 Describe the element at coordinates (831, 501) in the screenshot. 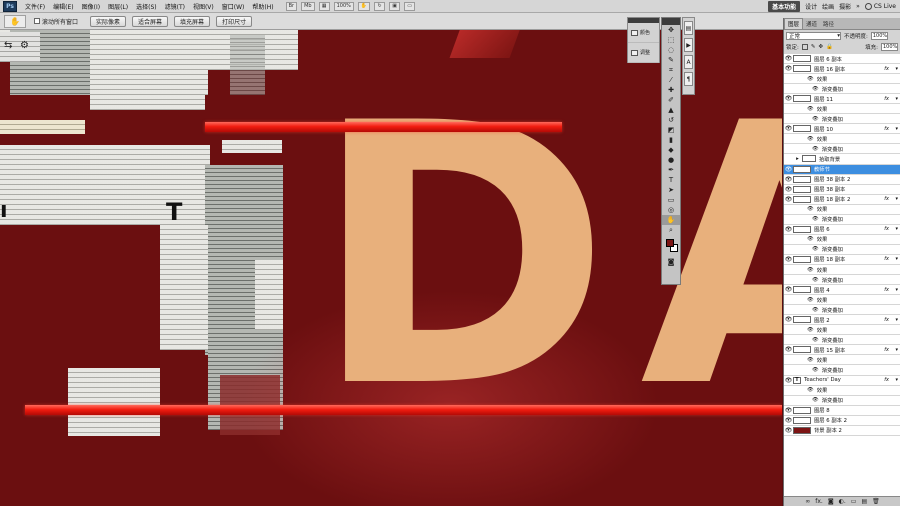

I see `add-mask-icon: ◙` at that location.